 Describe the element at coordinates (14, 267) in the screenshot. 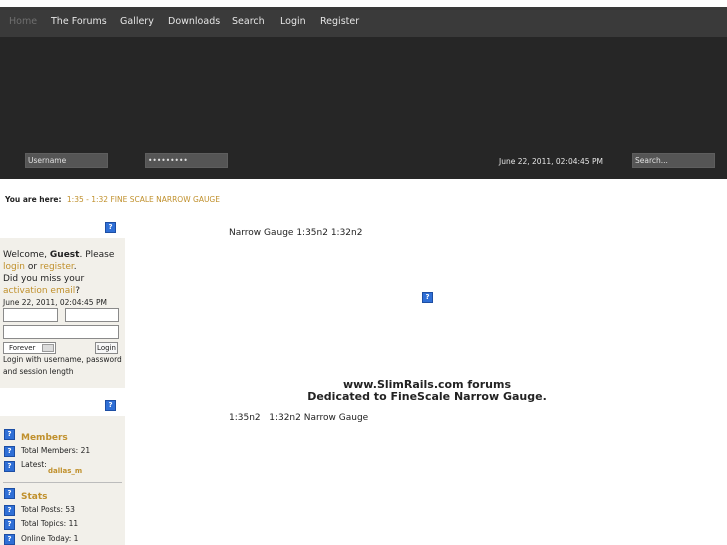

I see `login-link: login` at that location.